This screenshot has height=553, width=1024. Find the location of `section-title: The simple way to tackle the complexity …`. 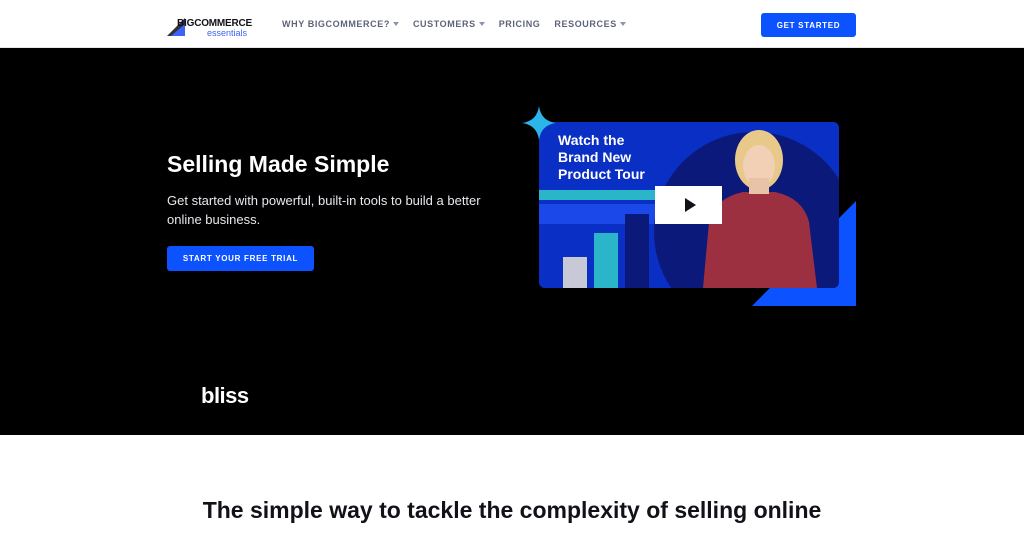

section-title: The simple way to tackle the complexity … is located at coordinates (512, 510).